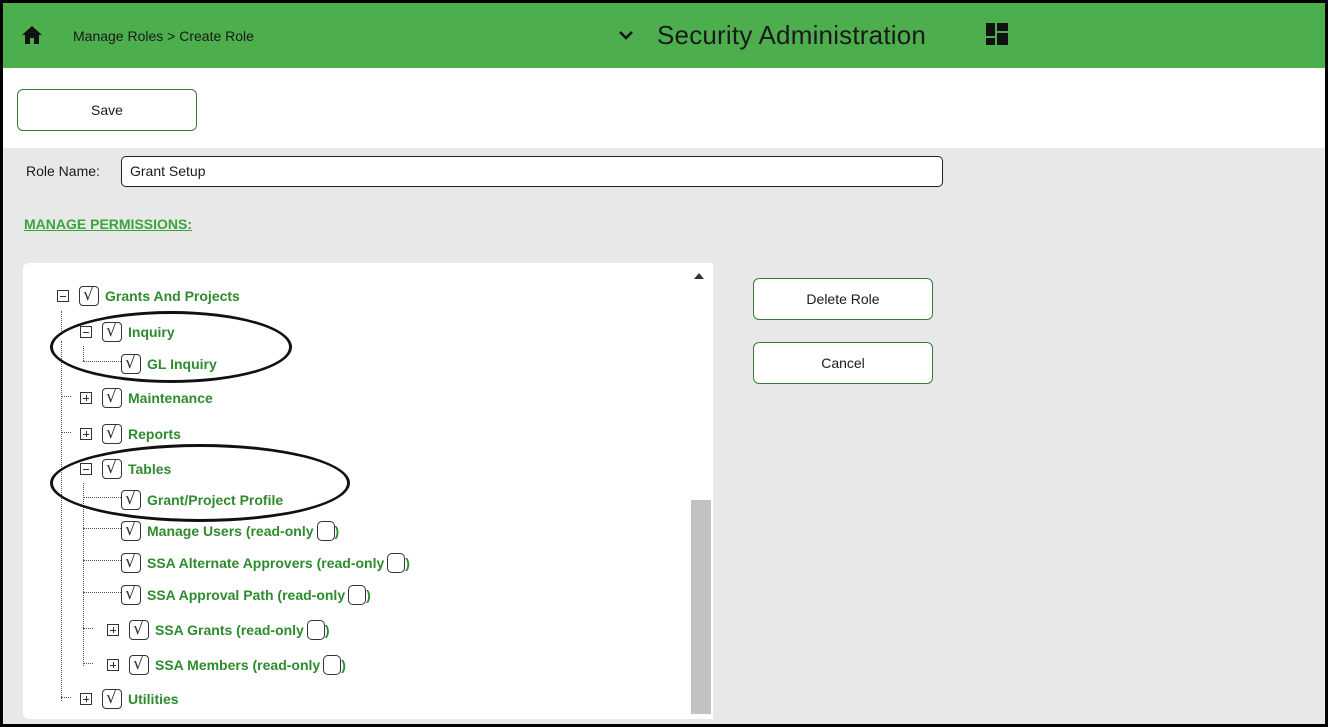 The image size is (1328, 727). What do you see at coordinates (107, 110) in the screenshot?
I see `save-button: Save` at bounding box center [107, 110].